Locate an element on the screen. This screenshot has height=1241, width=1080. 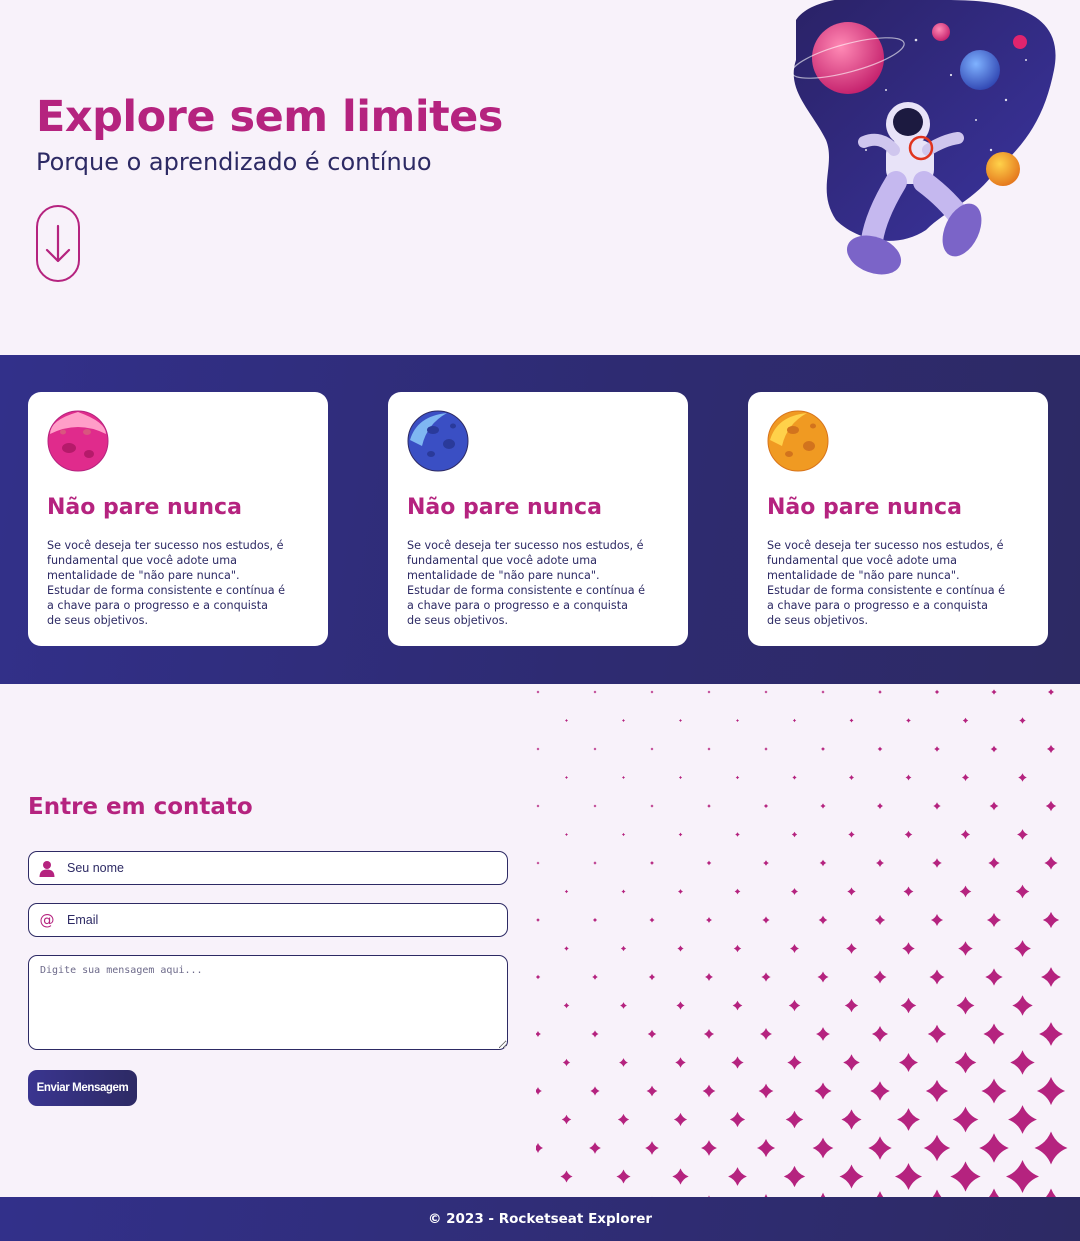
user-icon is located at coordinates (47, 868).